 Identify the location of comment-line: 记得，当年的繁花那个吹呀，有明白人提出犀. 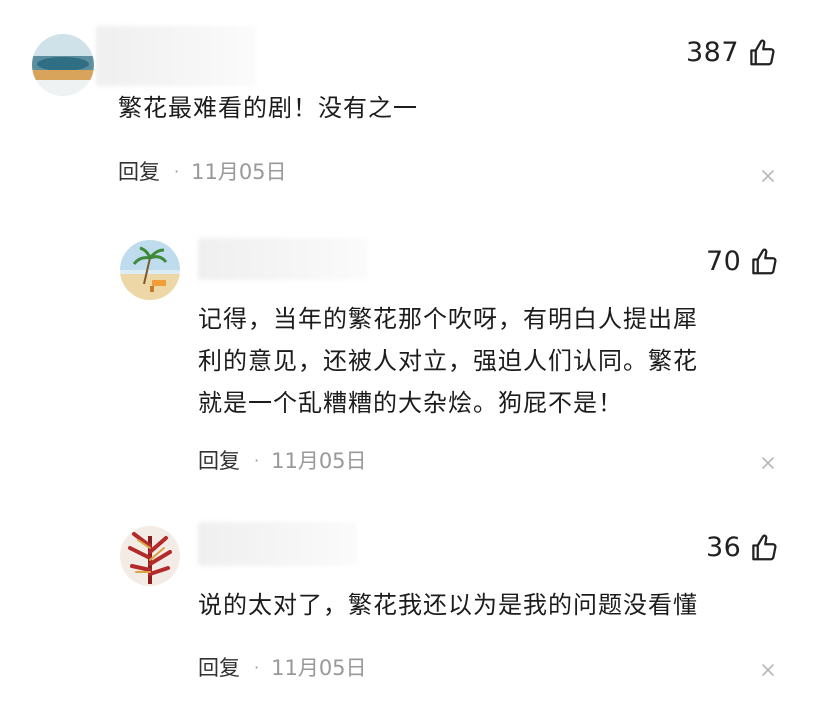
(448, 319).